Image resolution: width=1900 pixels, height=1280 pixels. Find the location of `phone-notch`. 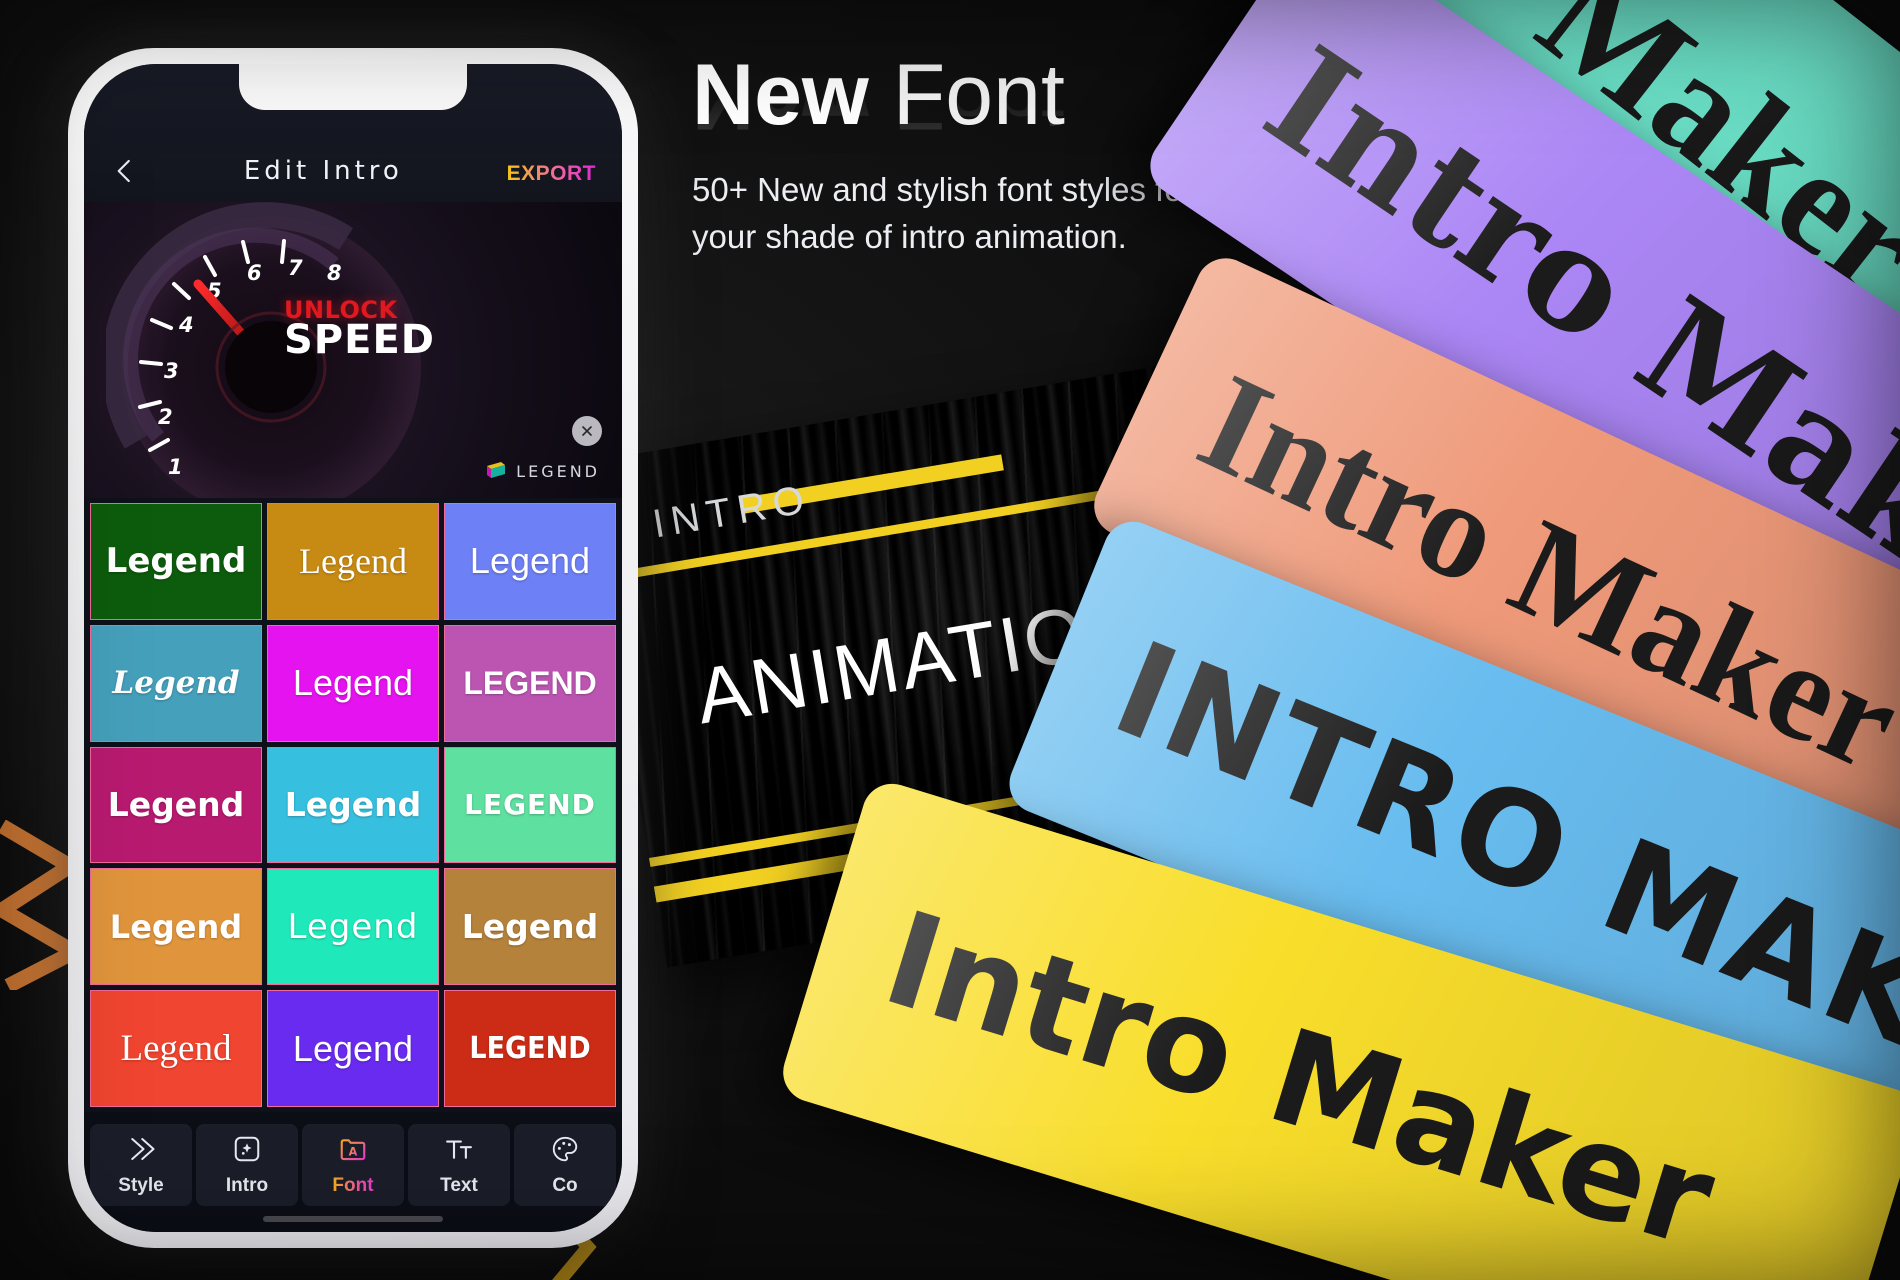

phone-notch is located at coordinates (353, 87).